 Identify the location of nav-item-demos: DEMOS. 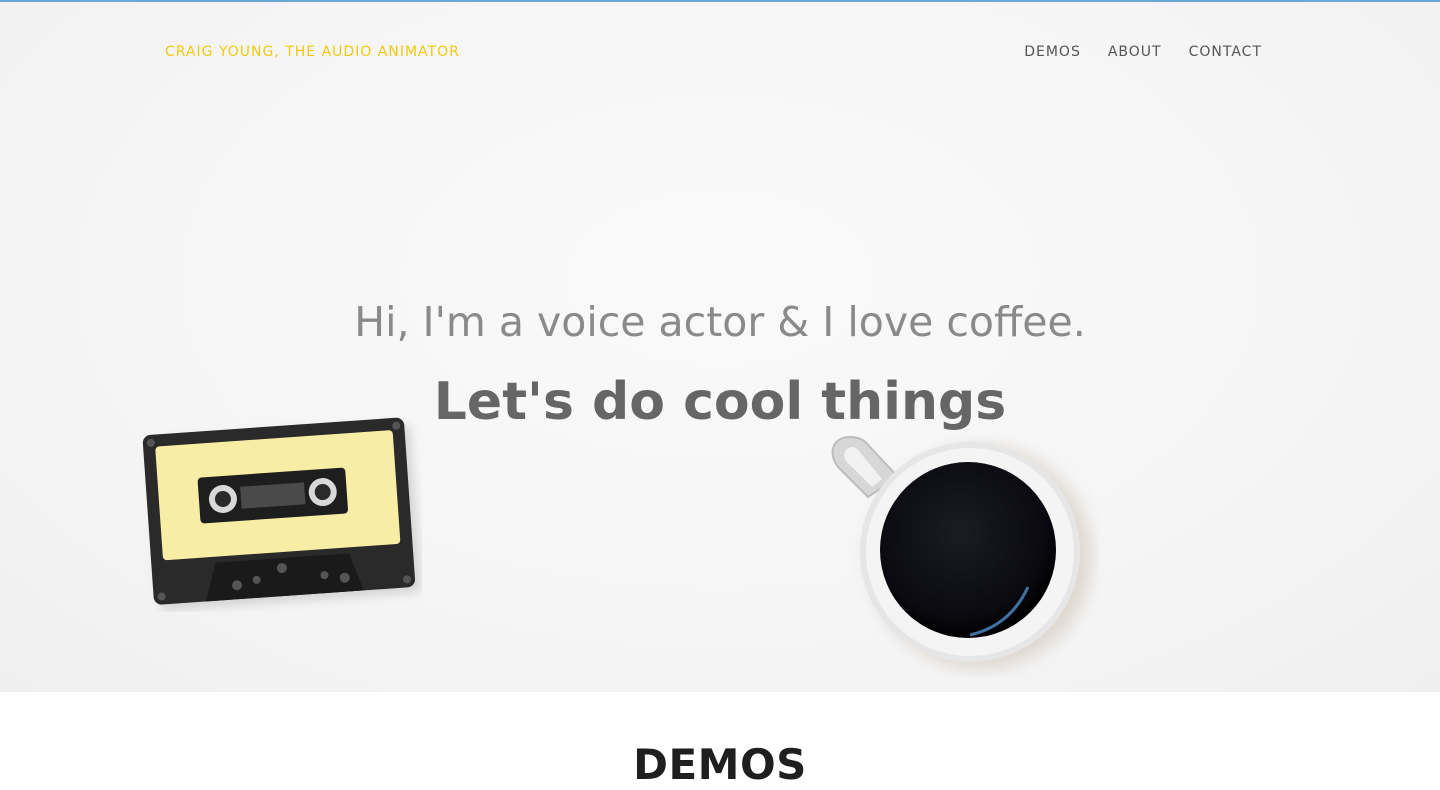
(1052, 52).